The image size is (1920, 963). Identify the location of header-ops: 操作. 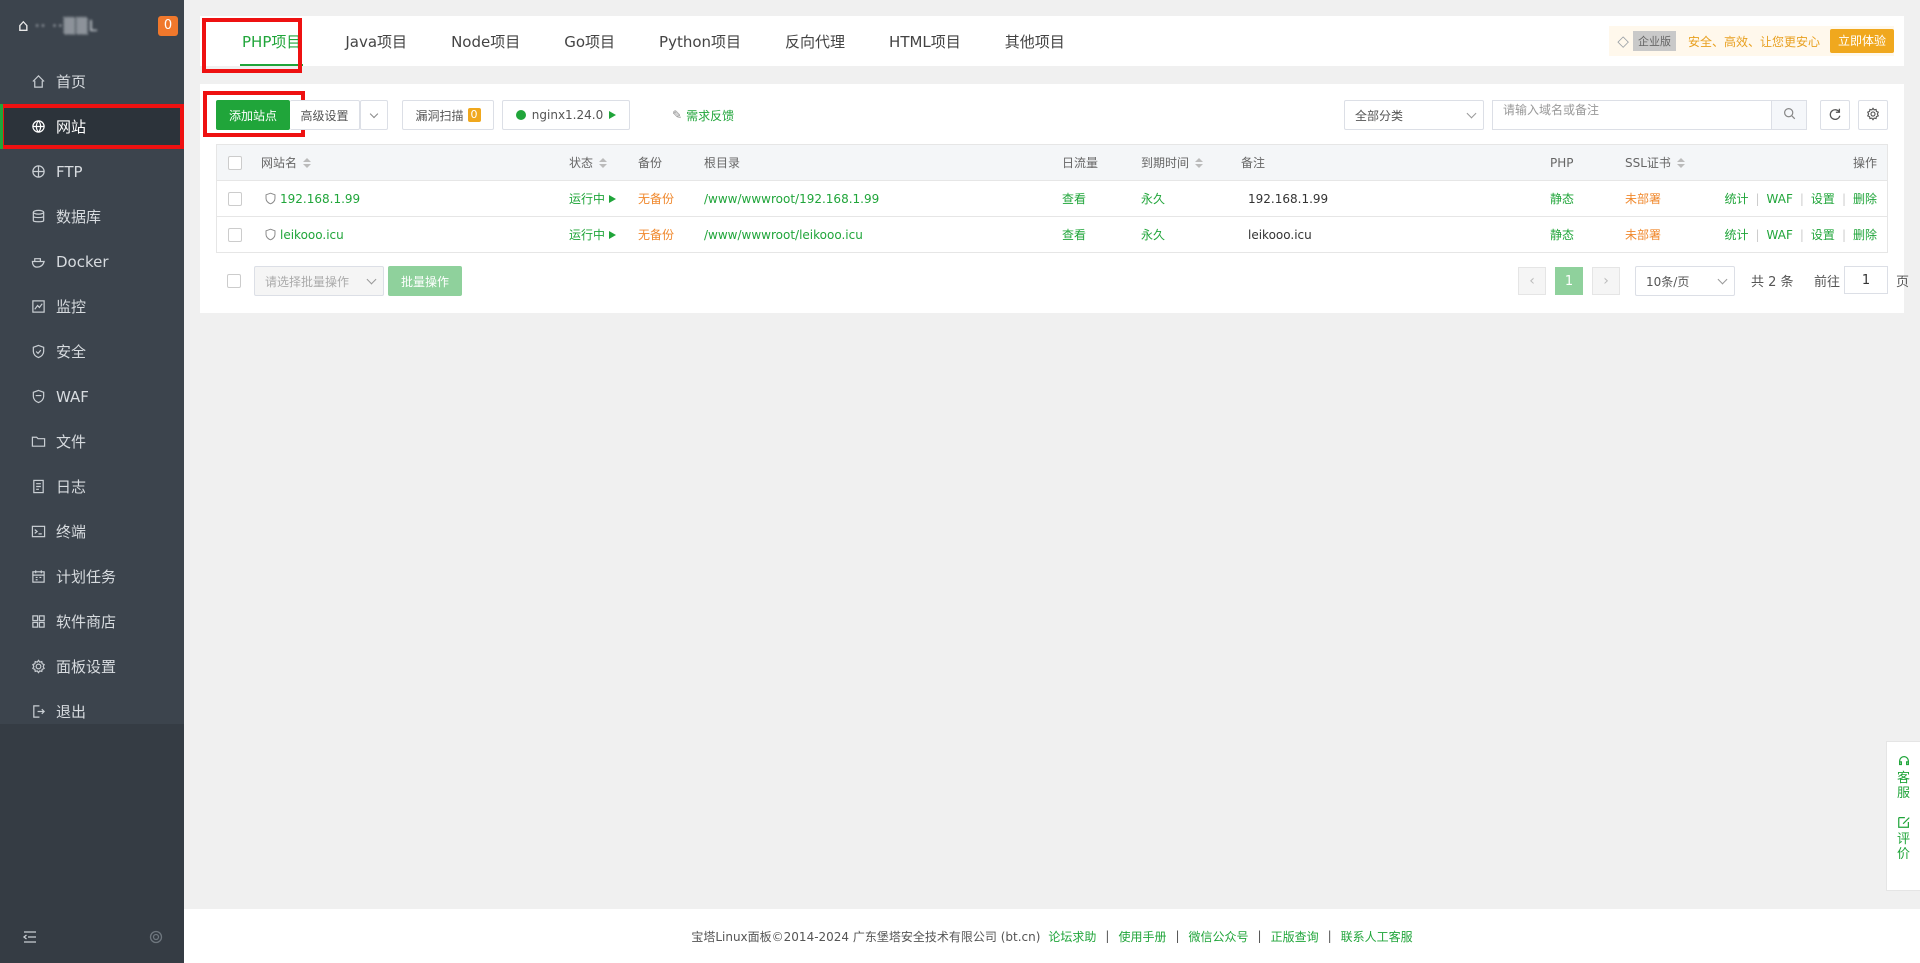
(1864, 163).